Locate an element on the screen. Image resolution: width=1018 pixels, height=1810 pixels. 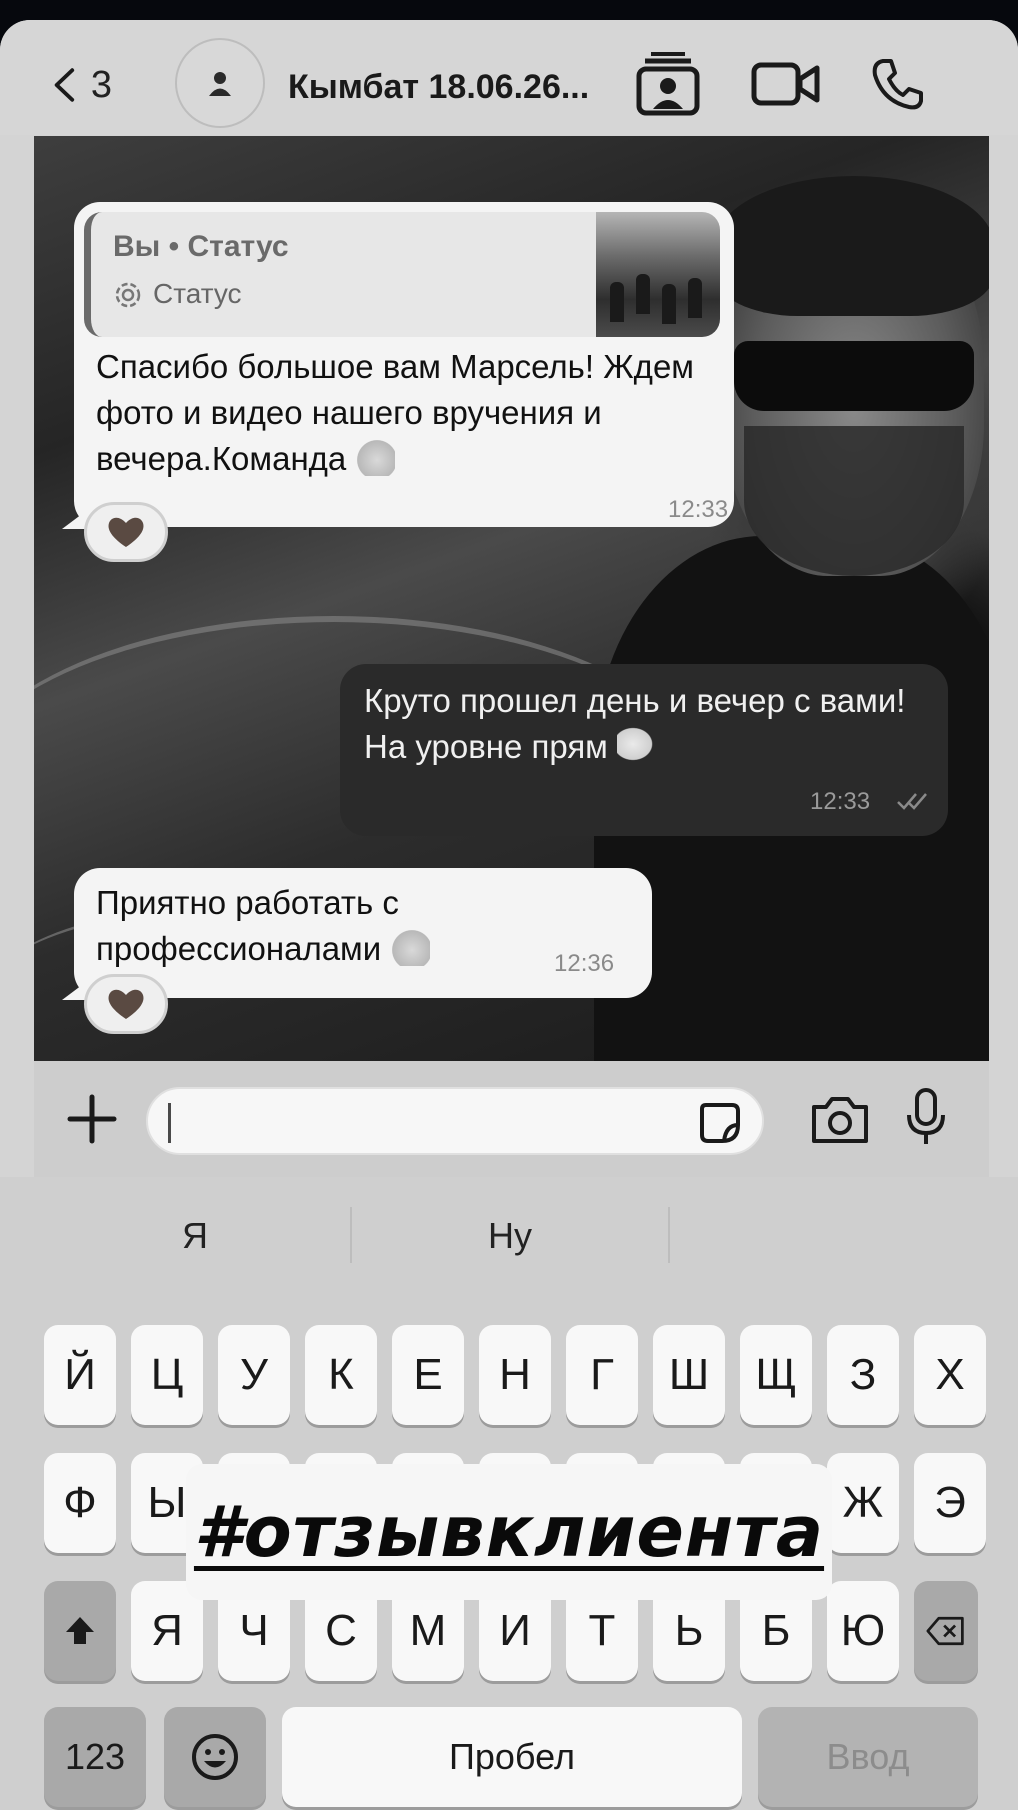
backspace-icon is located at coordinates (945, 1631).